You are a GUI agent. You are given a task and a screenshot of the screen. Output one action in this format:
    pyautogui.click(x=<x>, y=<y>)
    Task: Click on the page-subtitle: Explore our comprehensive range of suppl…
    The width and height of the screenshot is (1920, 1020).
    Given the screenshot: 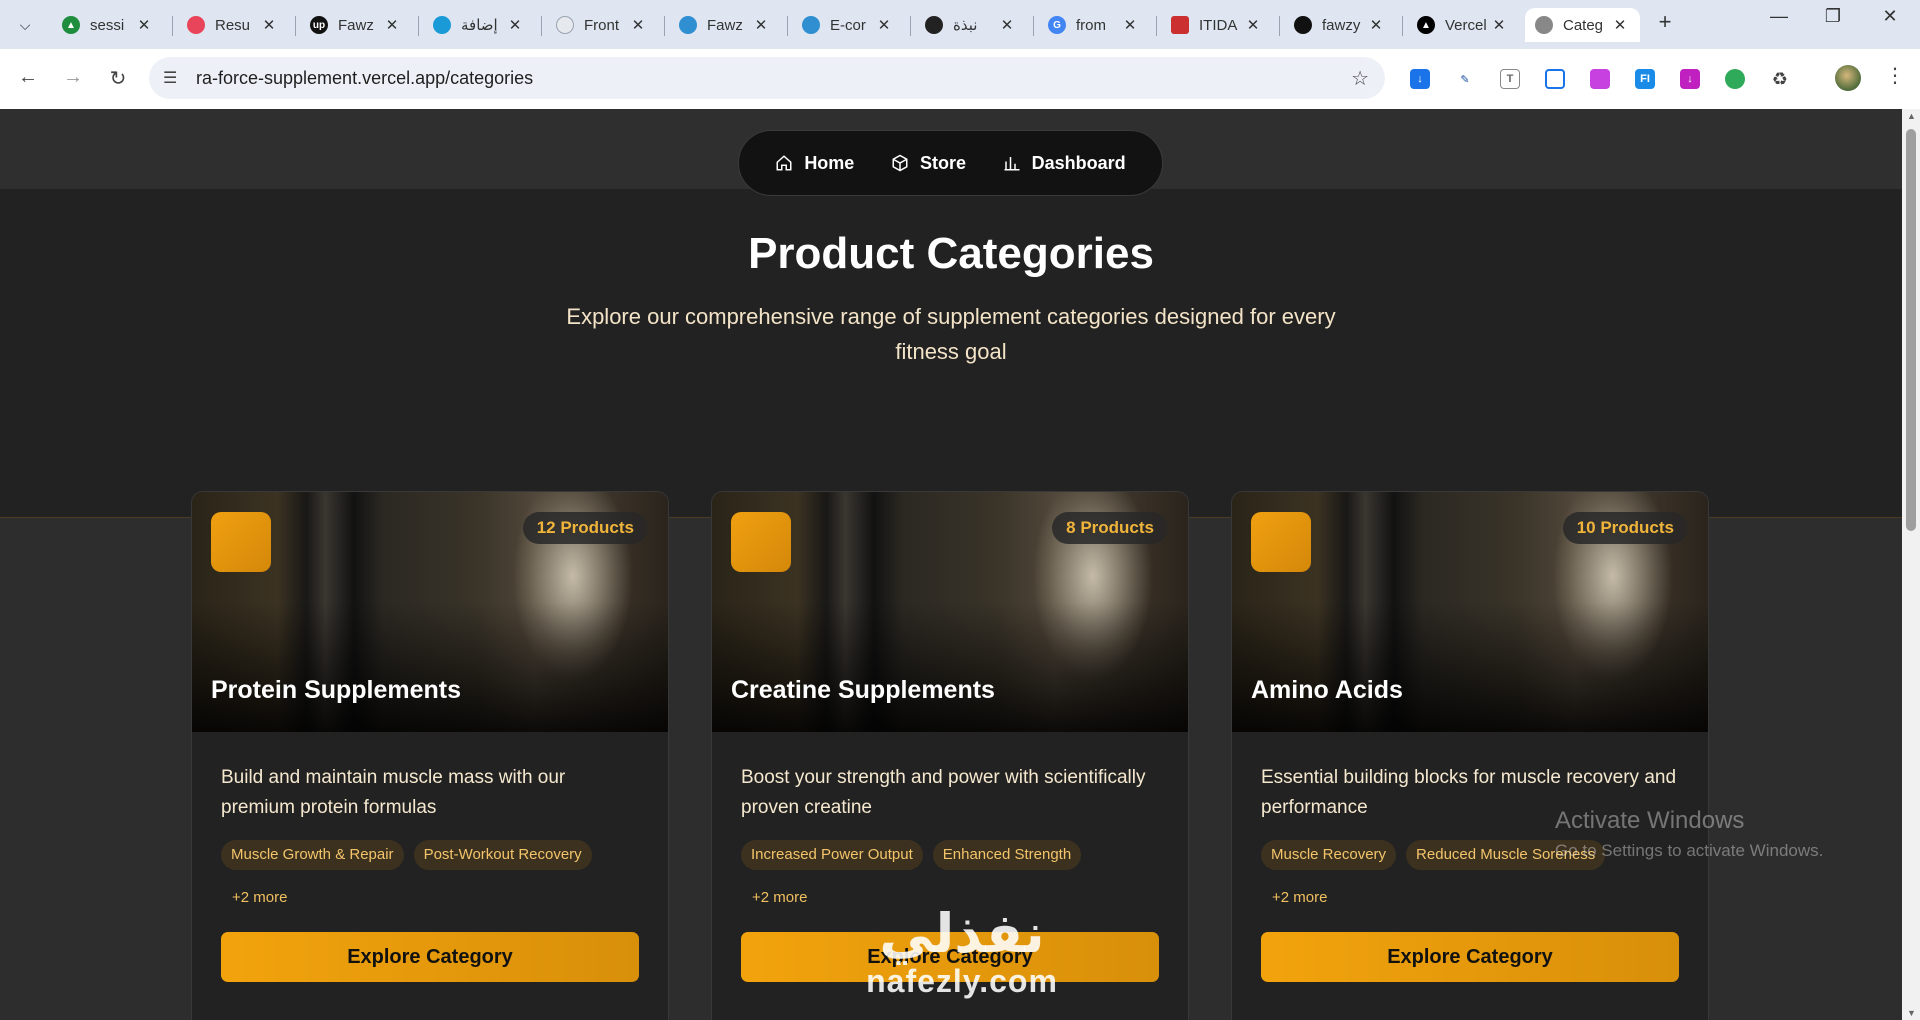 What is the action you would take?
    pyautogui.click(x=951, y=334)
    